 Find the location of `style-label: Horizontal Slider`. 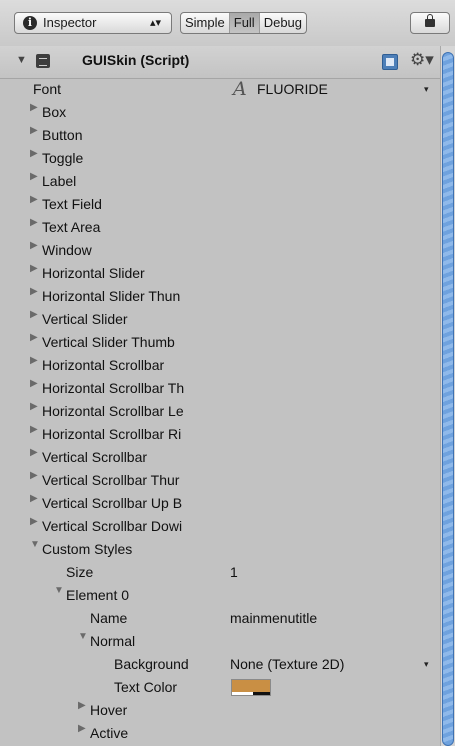

style-label: Horizontal Slider is located at coordinates (93, 273).